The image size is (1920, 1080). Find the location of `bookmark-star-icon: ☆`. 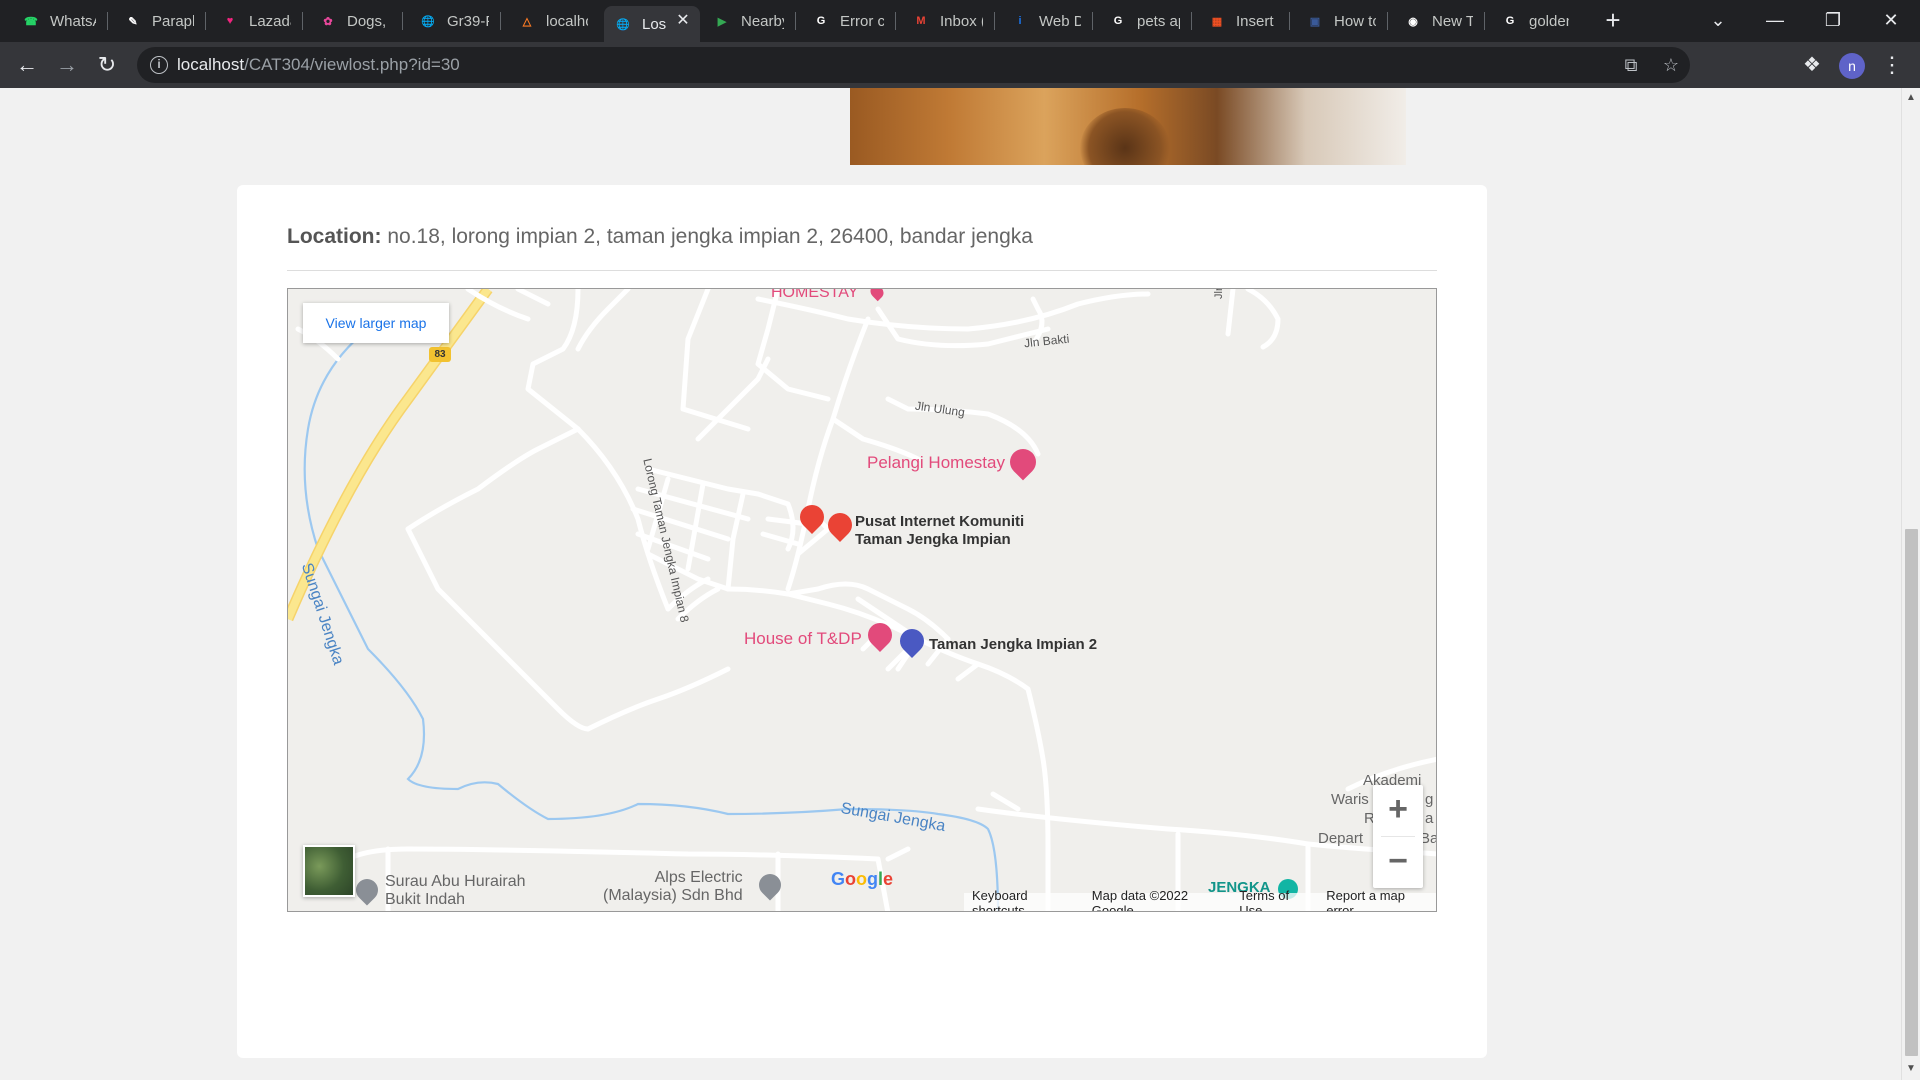

bookmark-star-icon: ☆ is located at coordinates (1671, 65).